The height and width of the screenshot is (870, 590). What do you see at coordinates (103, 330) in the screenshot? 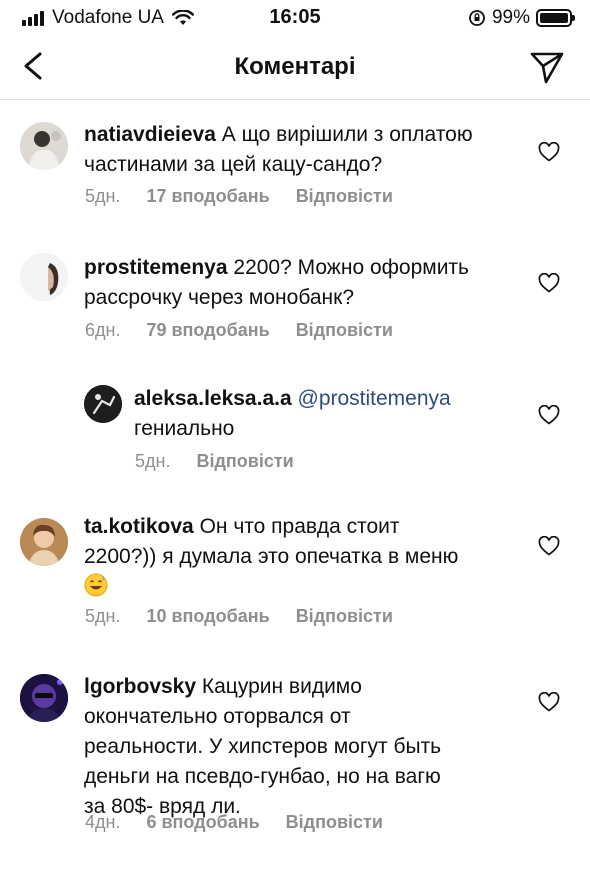
I see `comment-time: 6дн.` at bounding box center [103, 330].